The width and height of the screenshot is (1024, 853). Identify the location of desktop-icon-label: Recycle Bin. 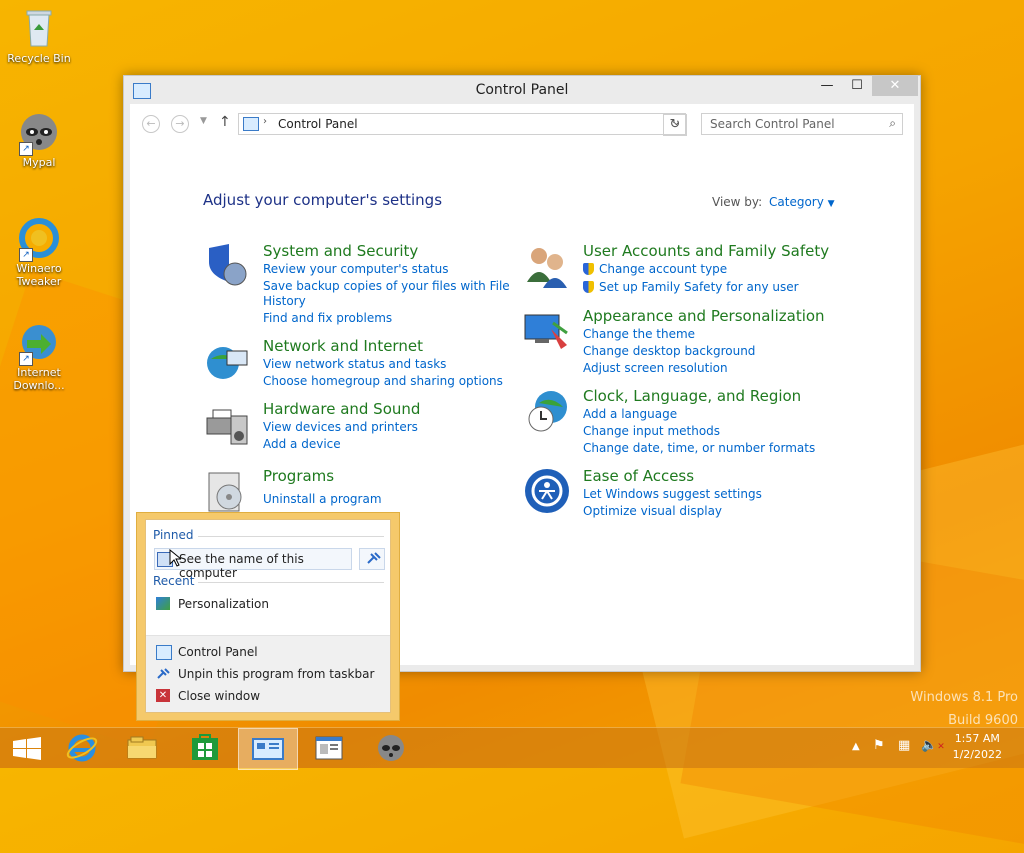
(39, 58).